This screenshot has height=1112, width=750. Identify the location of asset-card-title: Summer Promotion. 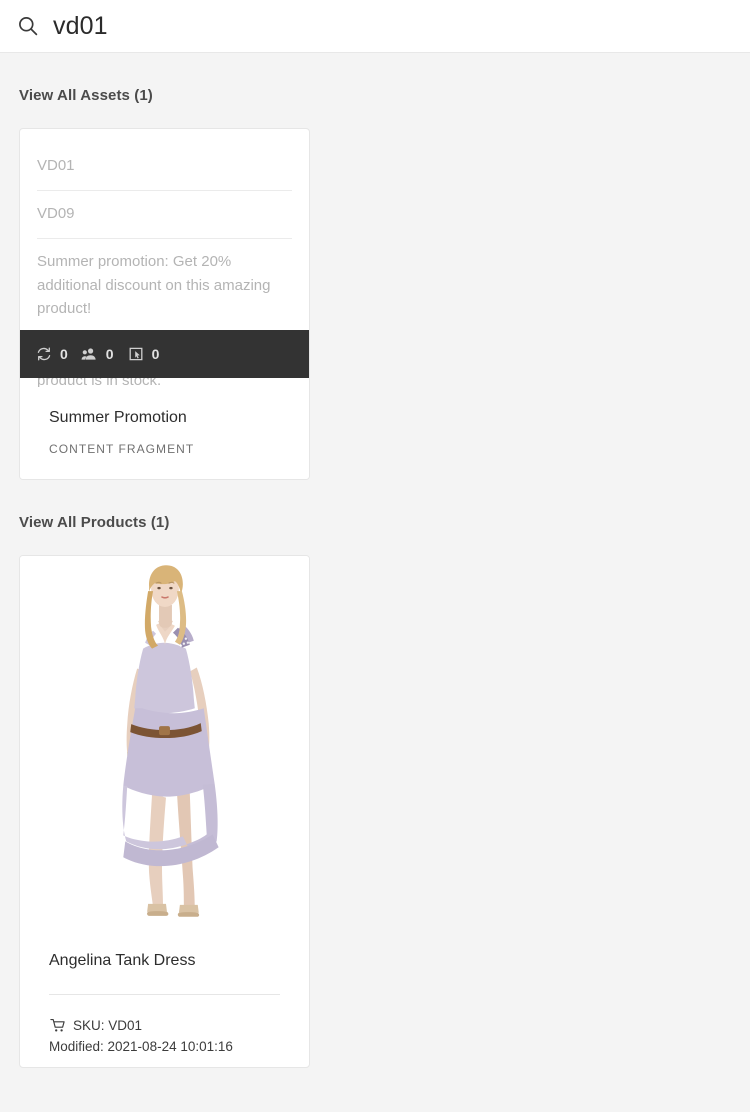
(118, 417).